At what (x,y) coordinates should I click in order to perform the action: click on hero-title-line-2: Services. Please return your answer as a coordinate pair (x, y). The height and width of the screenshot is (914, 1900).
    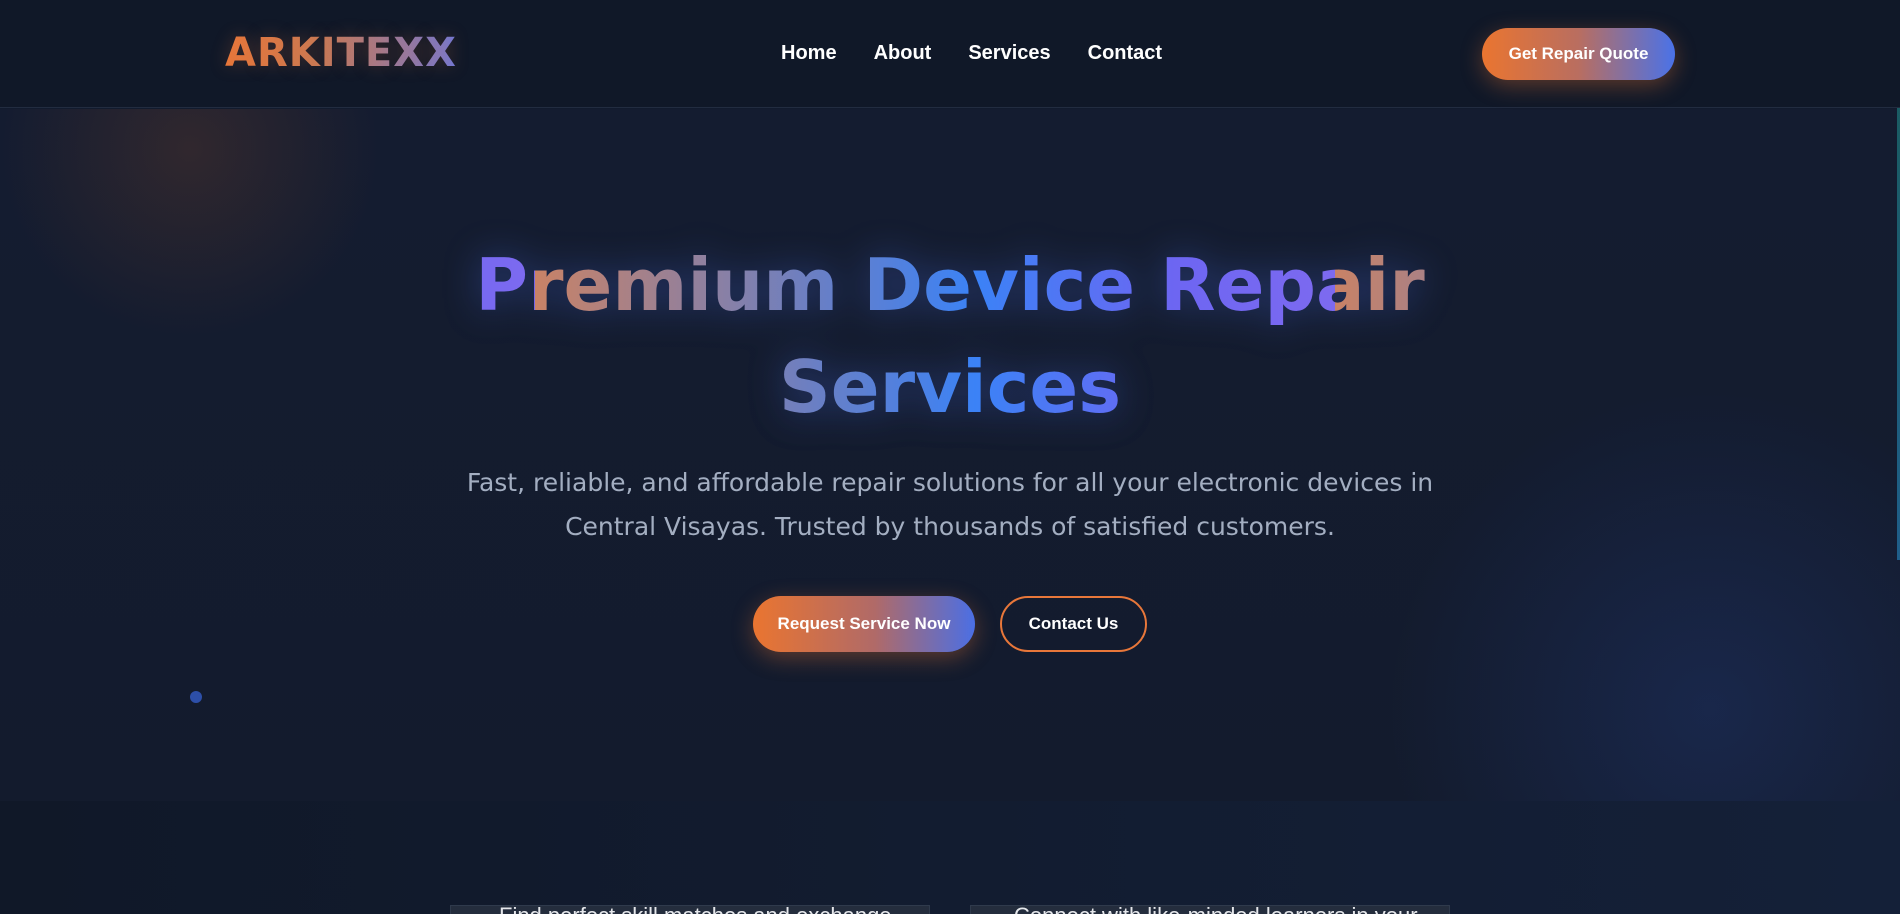
    Looking at the image, I should click on (950, 387).